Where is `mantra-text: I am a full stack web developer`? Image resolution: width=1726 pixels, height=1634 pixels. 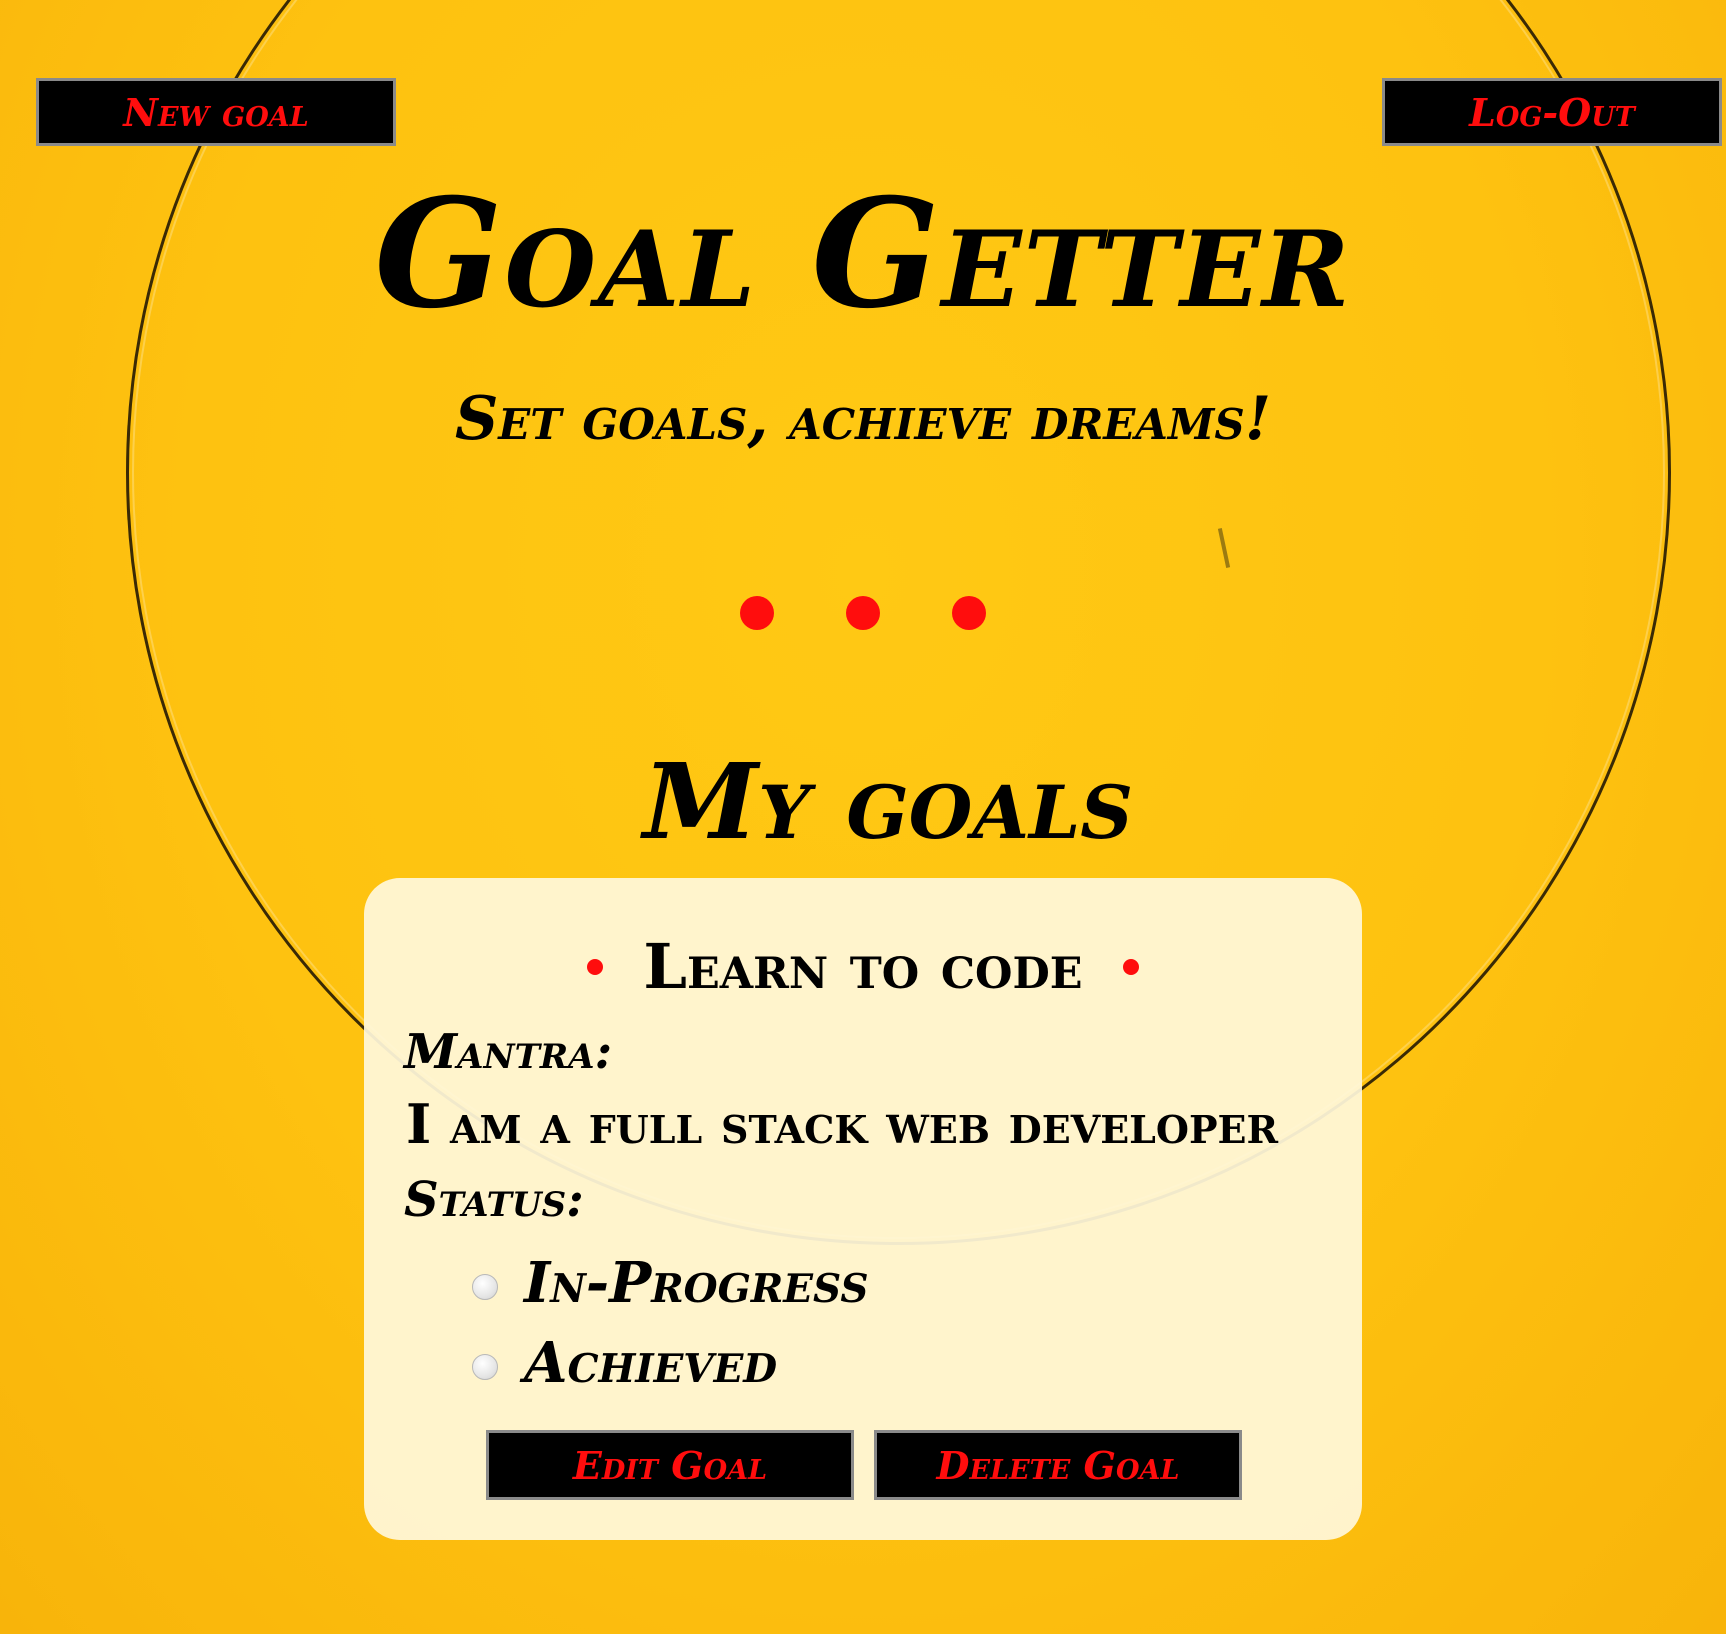
mantra-text: I am a full stack web developer is located at coordinates (842, 1124).